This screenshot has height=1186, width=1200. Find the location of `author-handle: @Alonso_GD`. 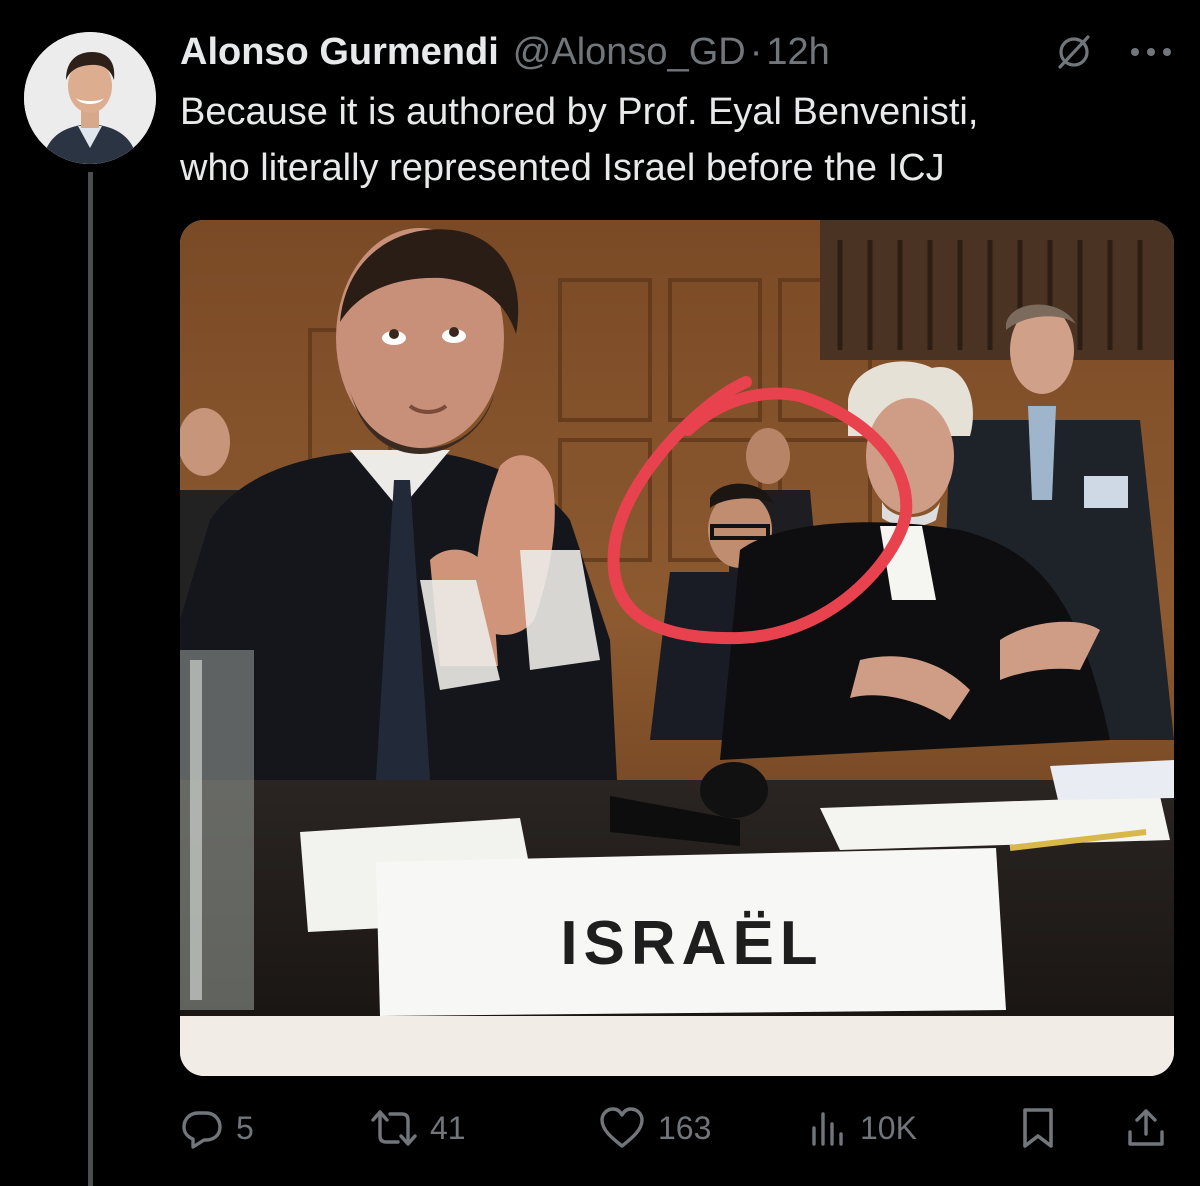

author-handle: @Alonso_GD is located at coordinates (629, 52).